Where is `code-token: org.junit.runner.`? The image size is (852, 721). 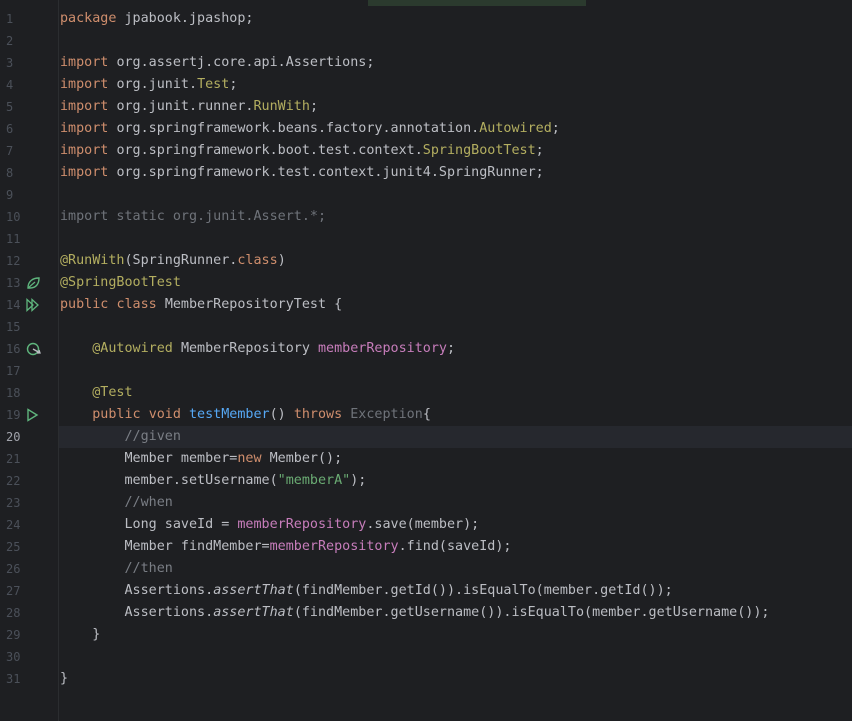
code-token: org.junit.runner. is located at coordinates (185, 106).